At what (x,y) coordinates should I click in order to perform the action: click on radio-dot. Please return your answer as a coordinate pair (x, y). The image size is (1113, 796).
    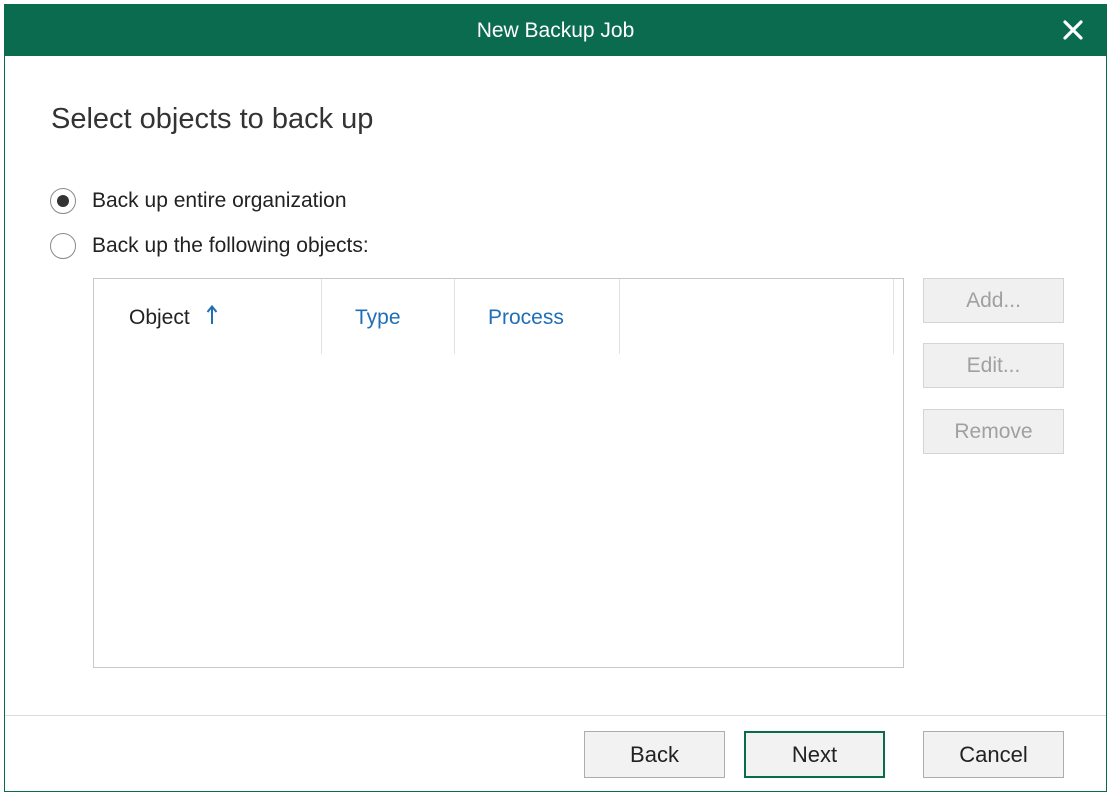
    Looking at the image, I should click on (63, 201).